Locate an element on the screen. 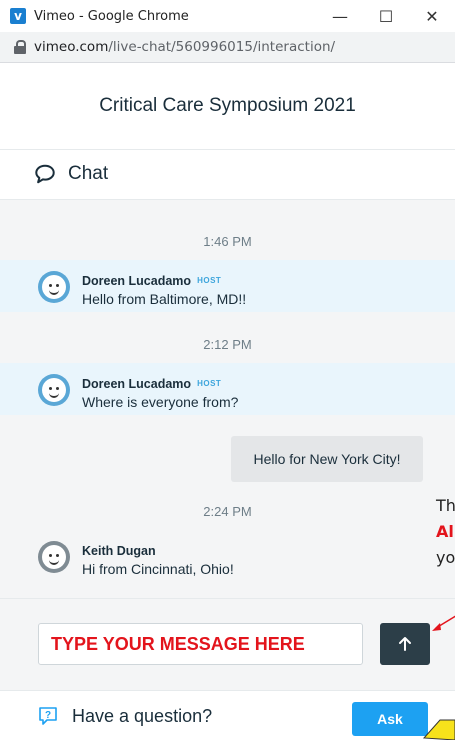 Image resolution: width=455 pixels, height=741 pixels. message-text: Hi from Cincinnati, Ohio! is located at coordinates (158, 569).